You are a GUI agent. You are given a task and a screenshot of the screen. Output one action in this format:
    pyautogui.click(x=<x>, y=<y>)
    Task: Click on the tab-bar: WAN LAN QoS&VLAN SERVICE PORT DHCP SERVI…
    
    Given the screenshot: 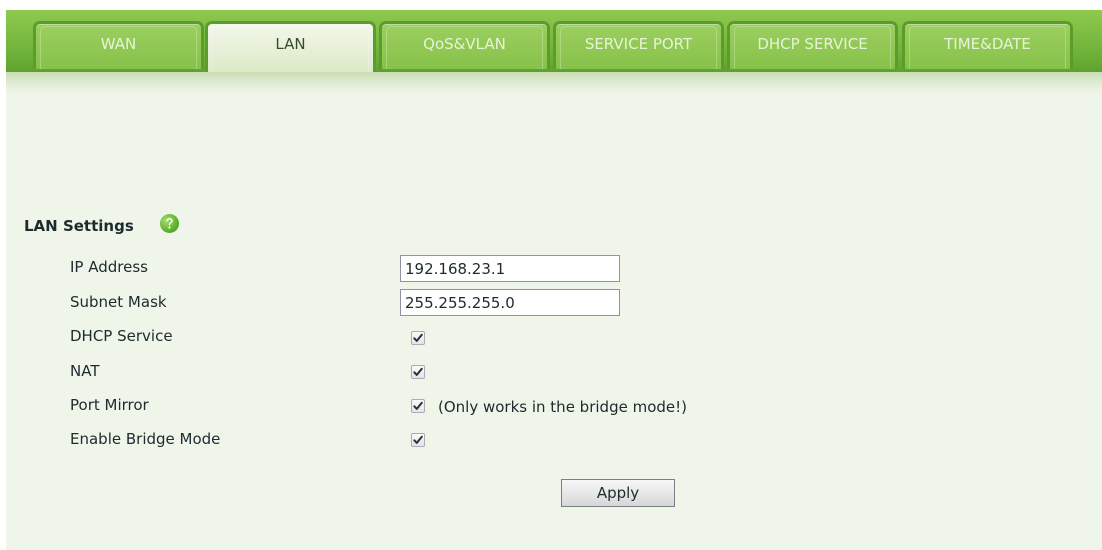 What is the action you would take?
    pyautogui.click(x=554, y=41)
    